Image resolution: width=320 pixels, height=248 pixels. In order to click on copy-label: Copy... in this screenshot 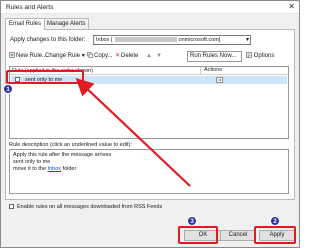, I will do `click(103, 56)`.